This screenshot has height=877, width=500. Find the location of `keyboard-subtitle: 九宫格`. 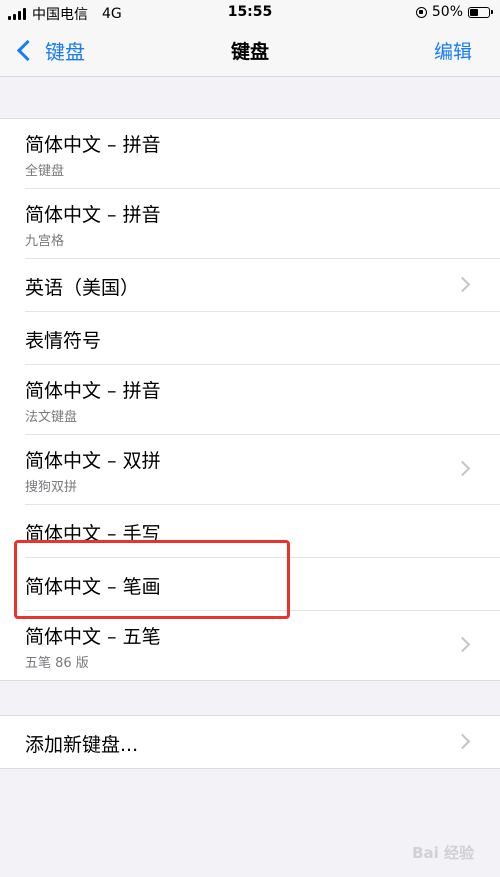

keyboard-subtitle: 九宫格 is located at coordinates (45, 241).